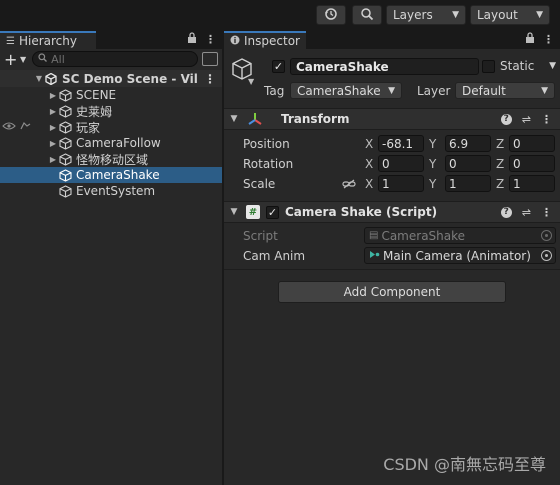 This screenshot has height=485, width=560. What do you see at coordinates (111, 111) in the screenshot?
I see `list-item: ▶ 史莱姆` at bounding box center [111, 111].